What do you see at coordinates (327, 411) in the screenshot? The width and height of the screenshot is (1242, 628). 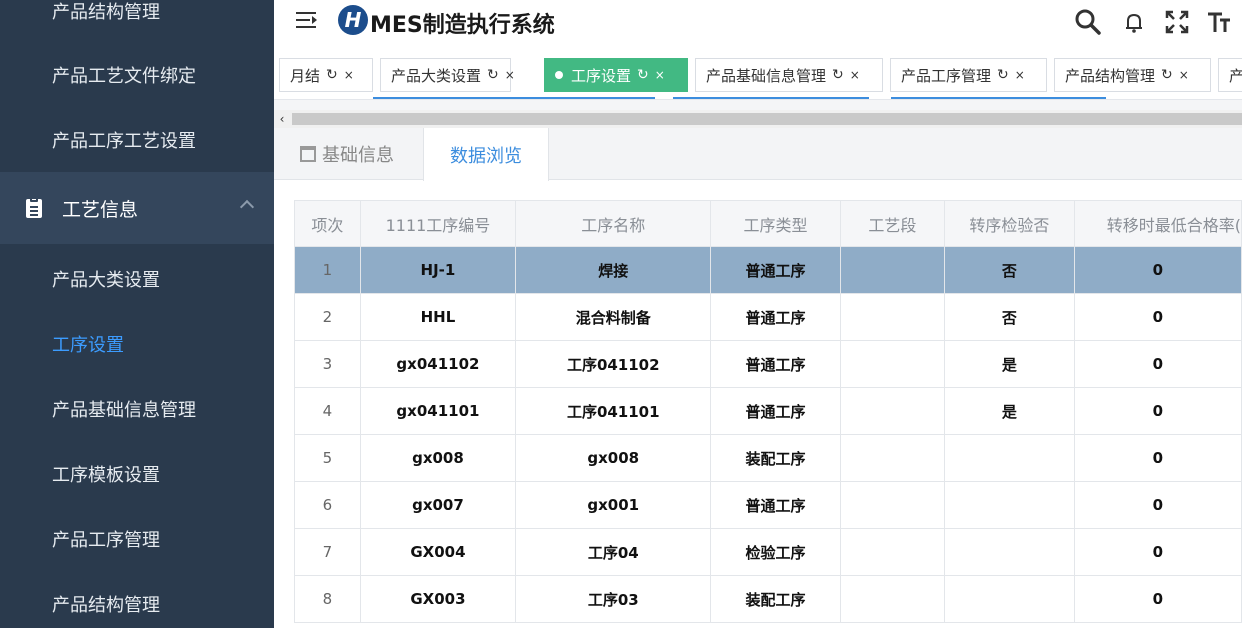 I see `cell-index: 4` at bounding box center [327, 411].